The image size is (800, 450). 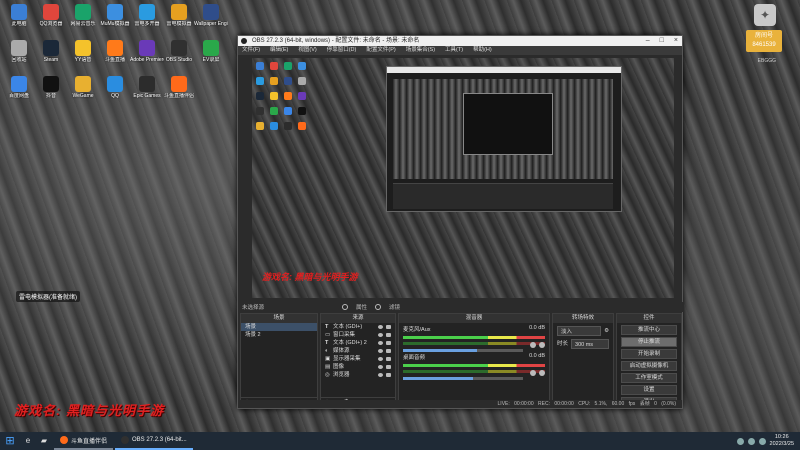 I want to click on source-name: 媒体源, so click(x=341, y=351).